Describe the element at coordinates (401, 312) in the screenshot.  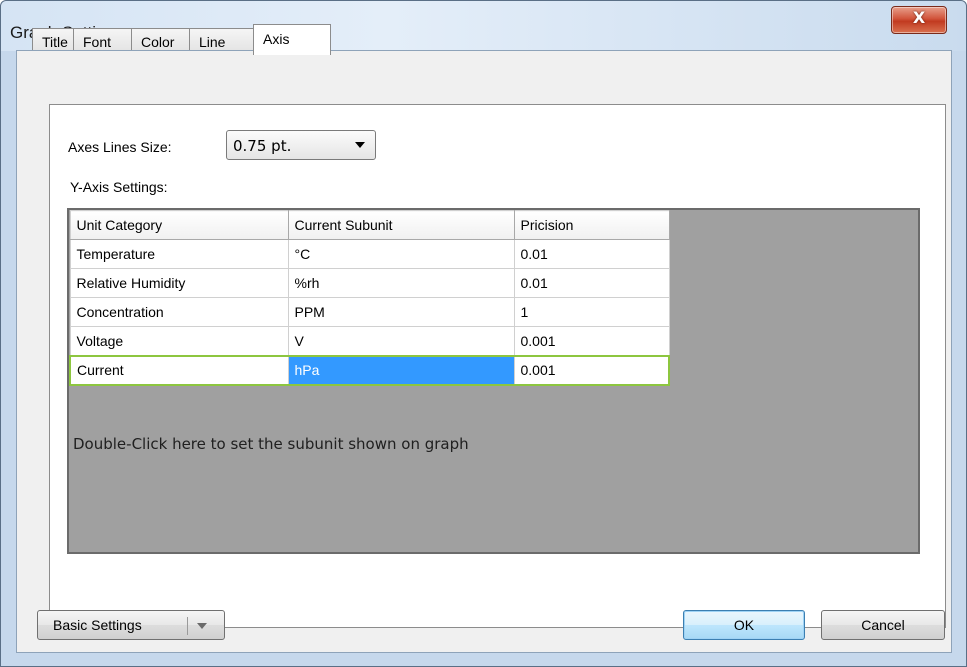
I see `cell-current-subunit: PPM` at that location.